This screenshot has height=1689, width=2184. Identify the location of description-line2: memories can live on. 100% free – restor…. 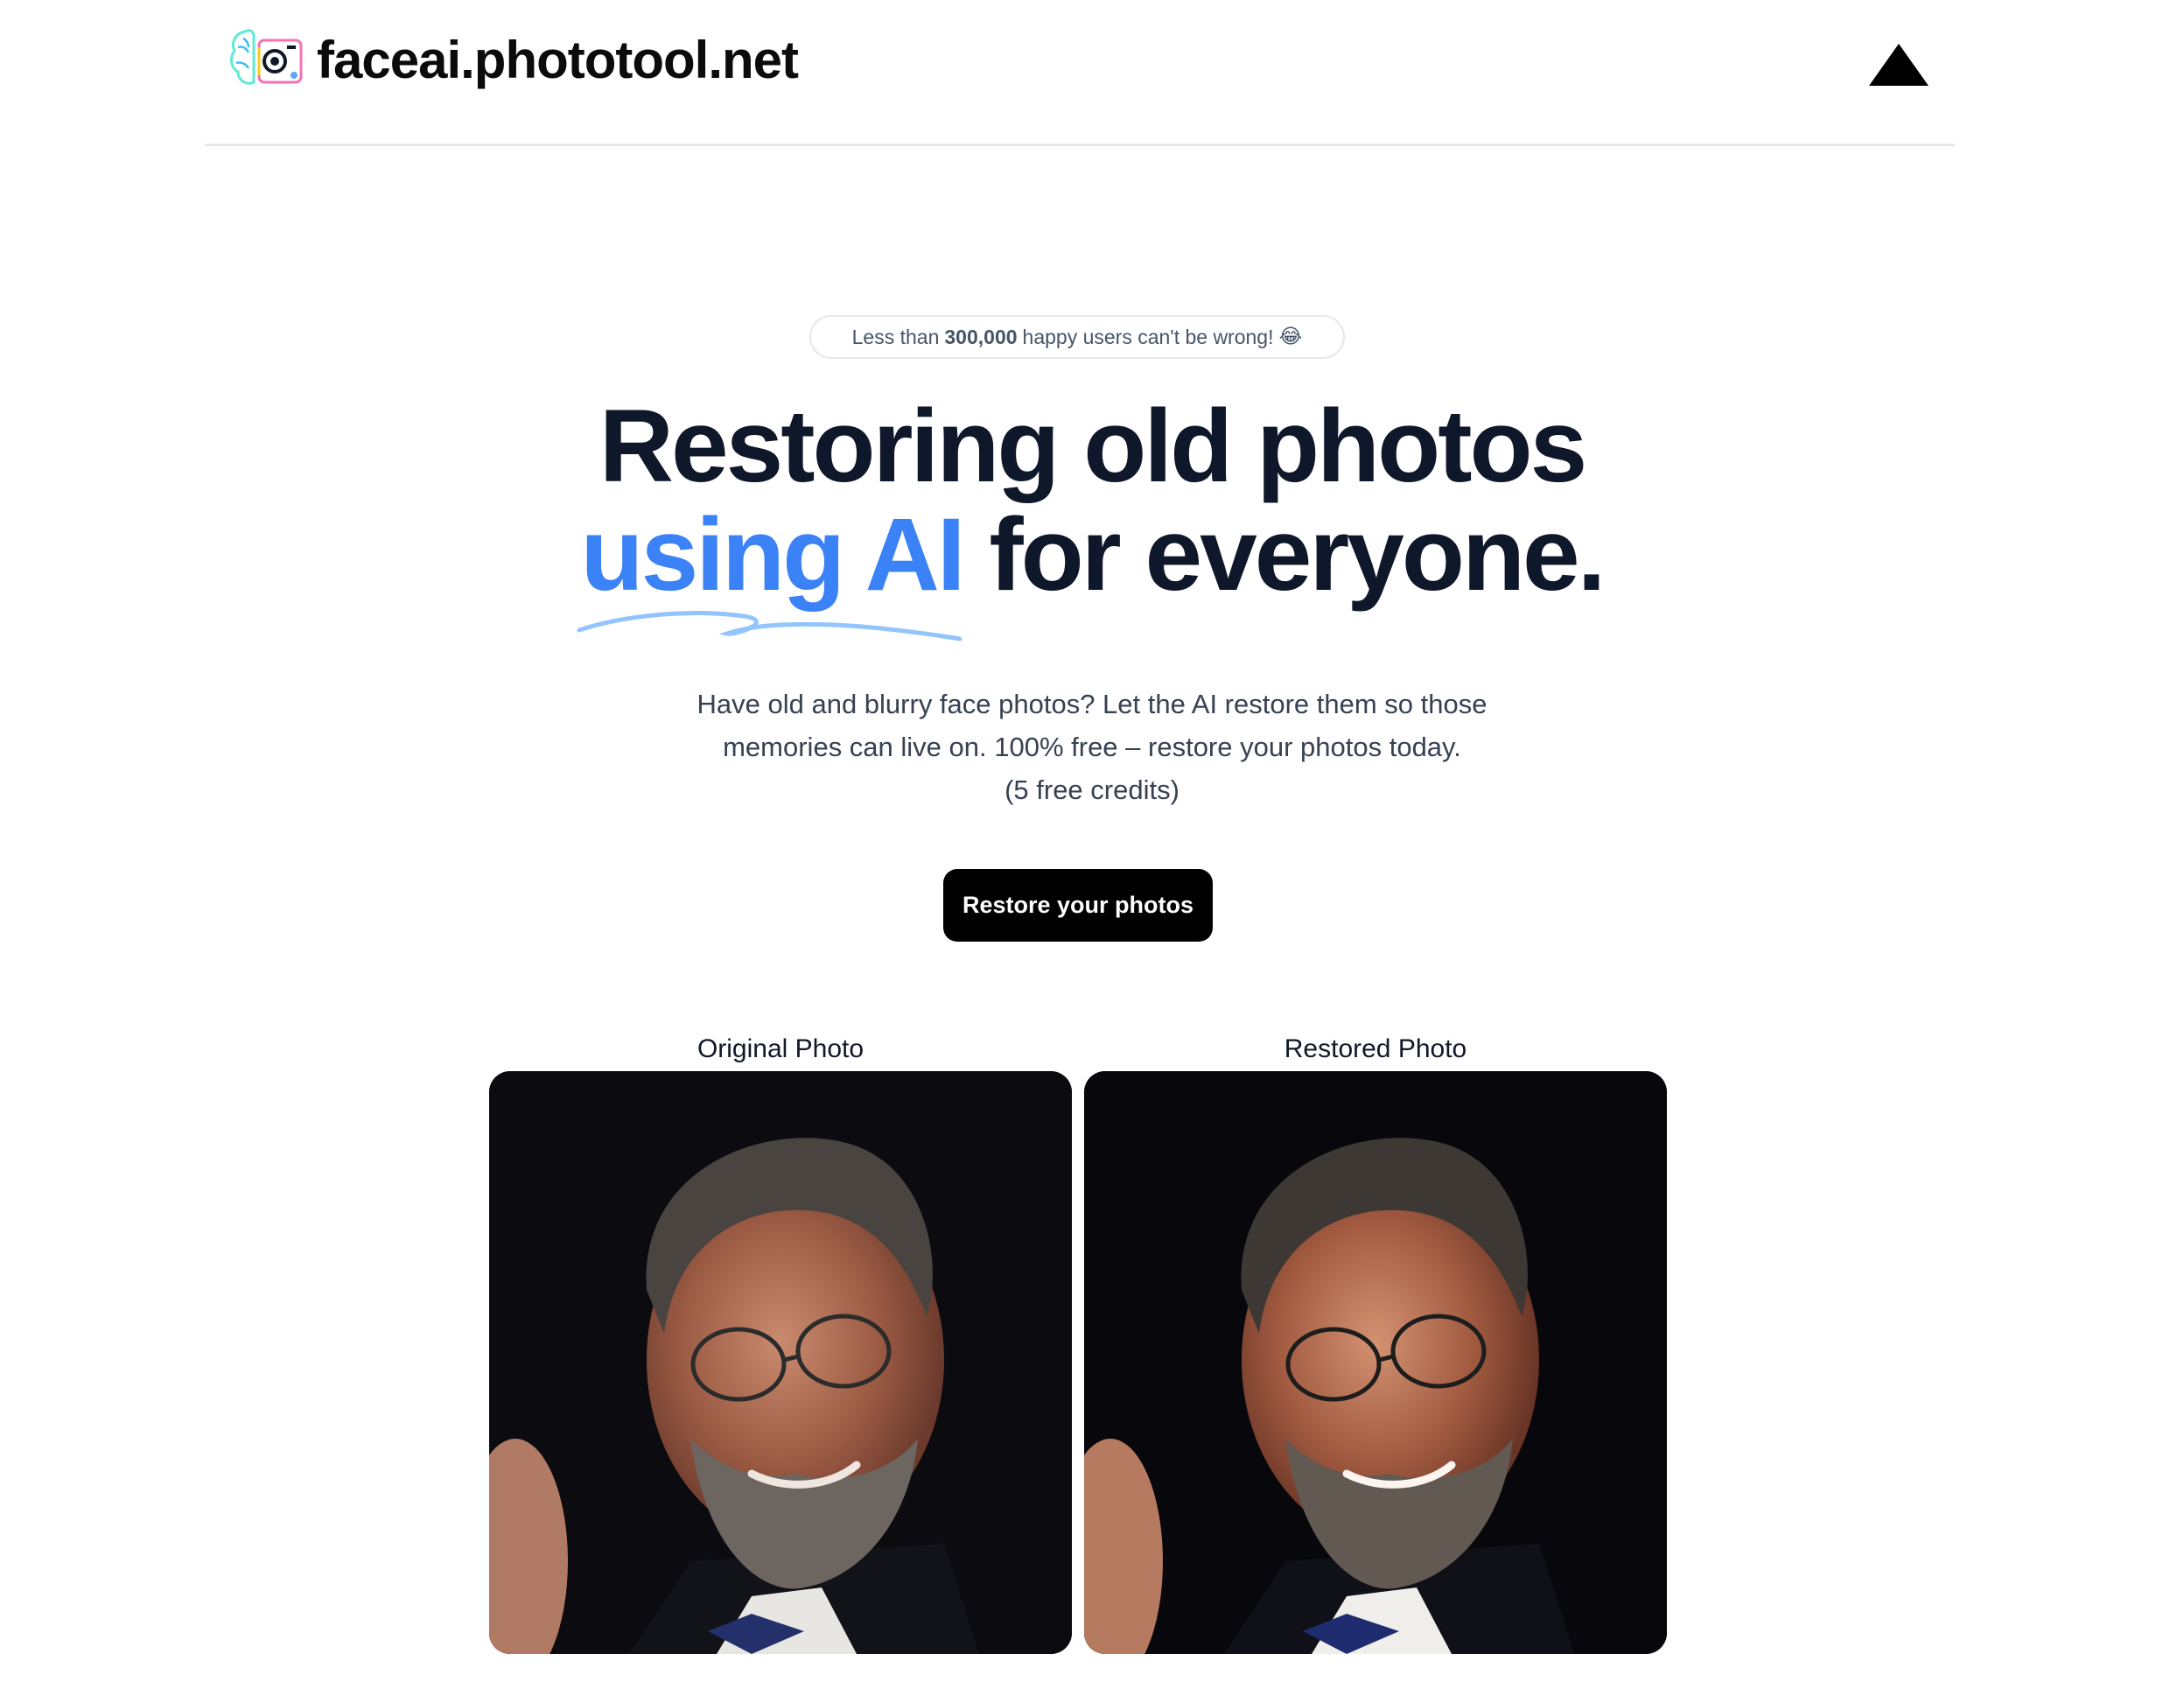
(1092, 747).